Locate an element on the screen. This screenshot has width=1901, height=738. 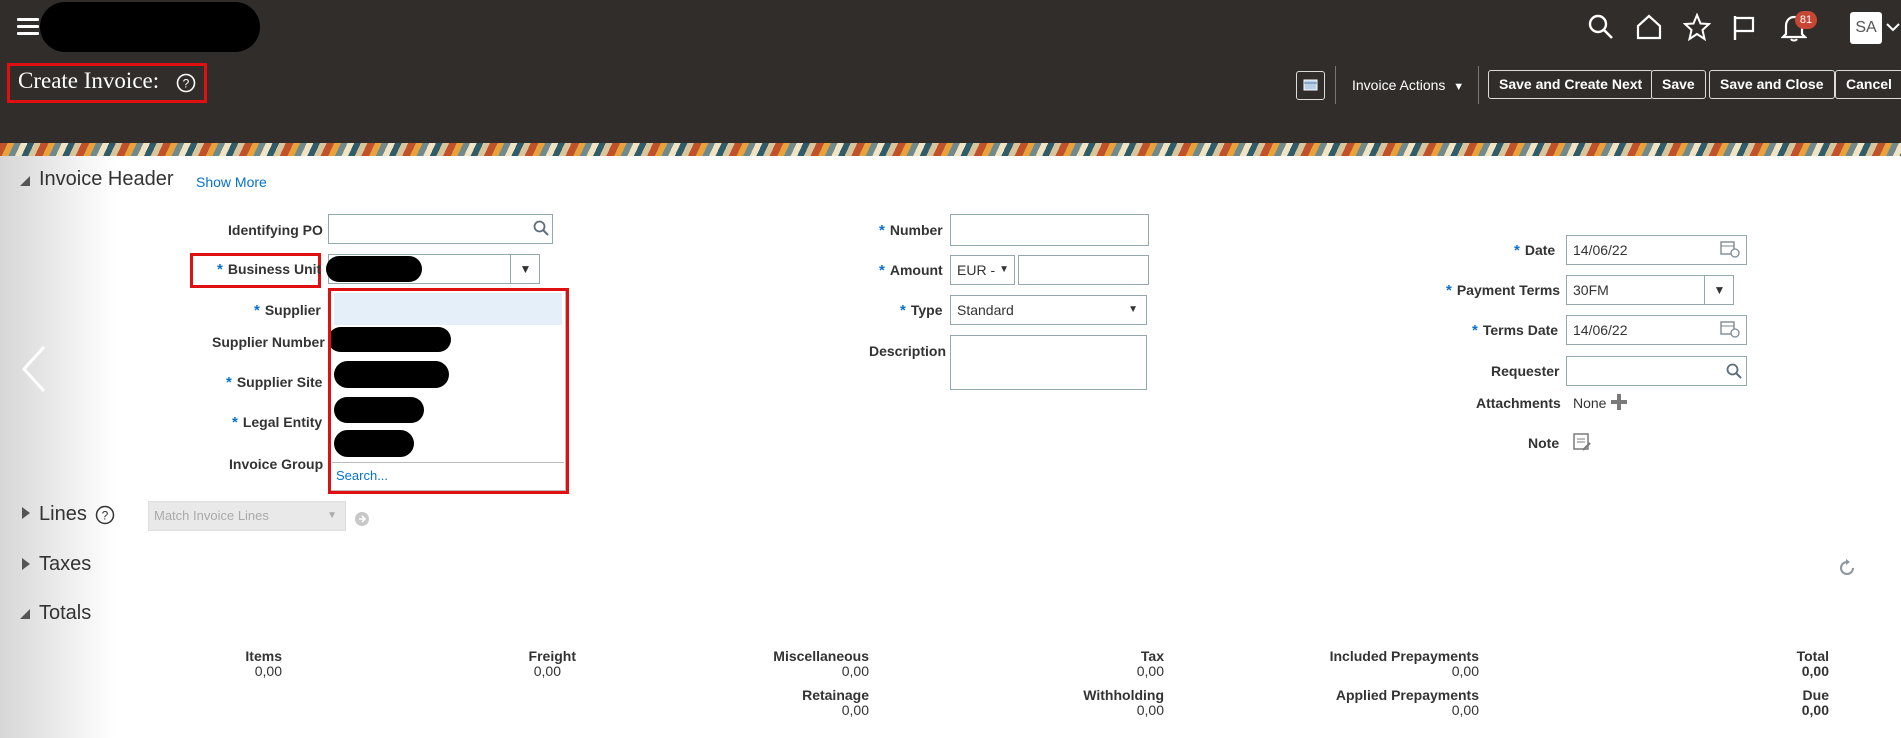
invoice-actions-menu: Invoice Actions ▼ is located at coordinates (1408, 85).